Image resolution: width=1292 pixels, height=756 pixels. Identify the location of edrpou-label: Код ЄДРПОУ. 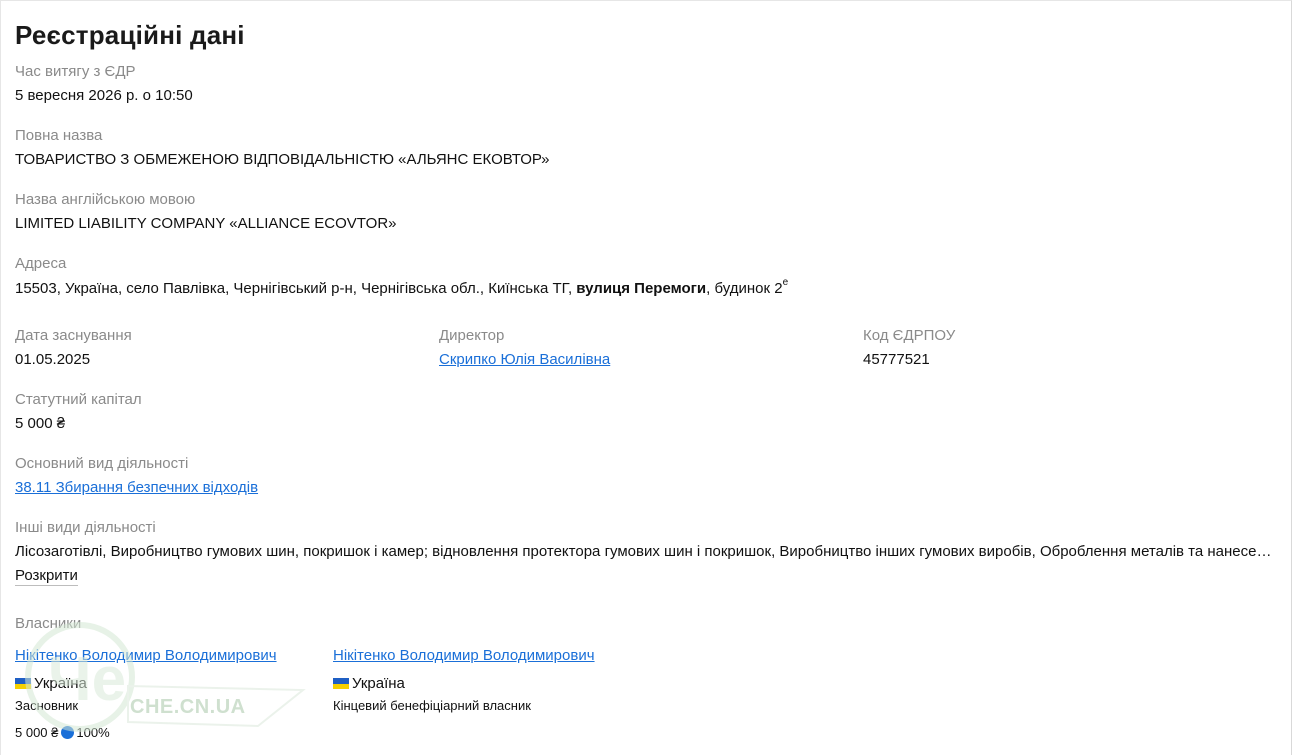
(909, 335).